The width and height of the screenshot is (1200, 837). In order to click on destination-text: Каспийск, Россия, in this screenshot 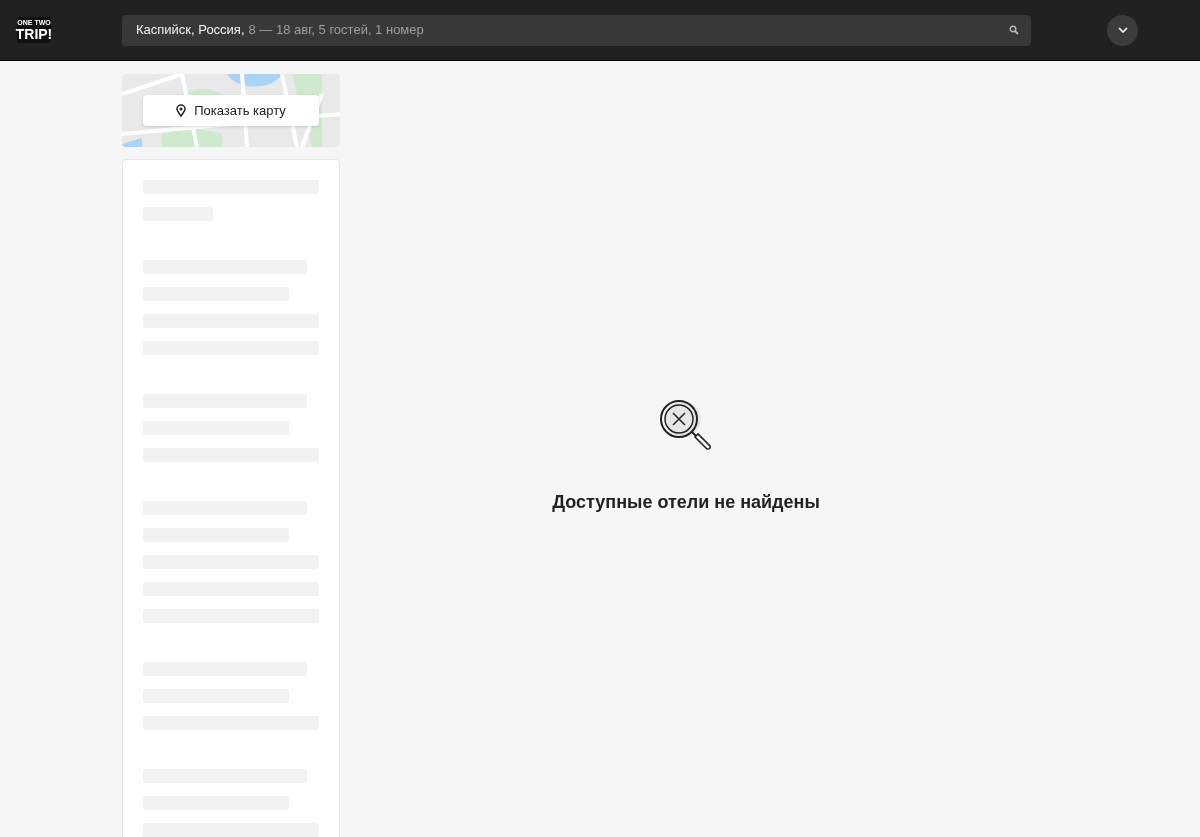, I will do `click(190, 30)`.